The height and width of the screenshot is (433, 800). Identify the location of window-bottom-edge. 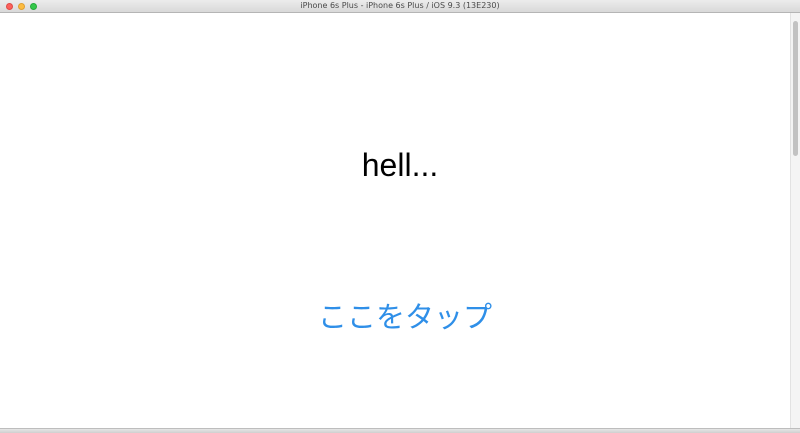
(400, 430).